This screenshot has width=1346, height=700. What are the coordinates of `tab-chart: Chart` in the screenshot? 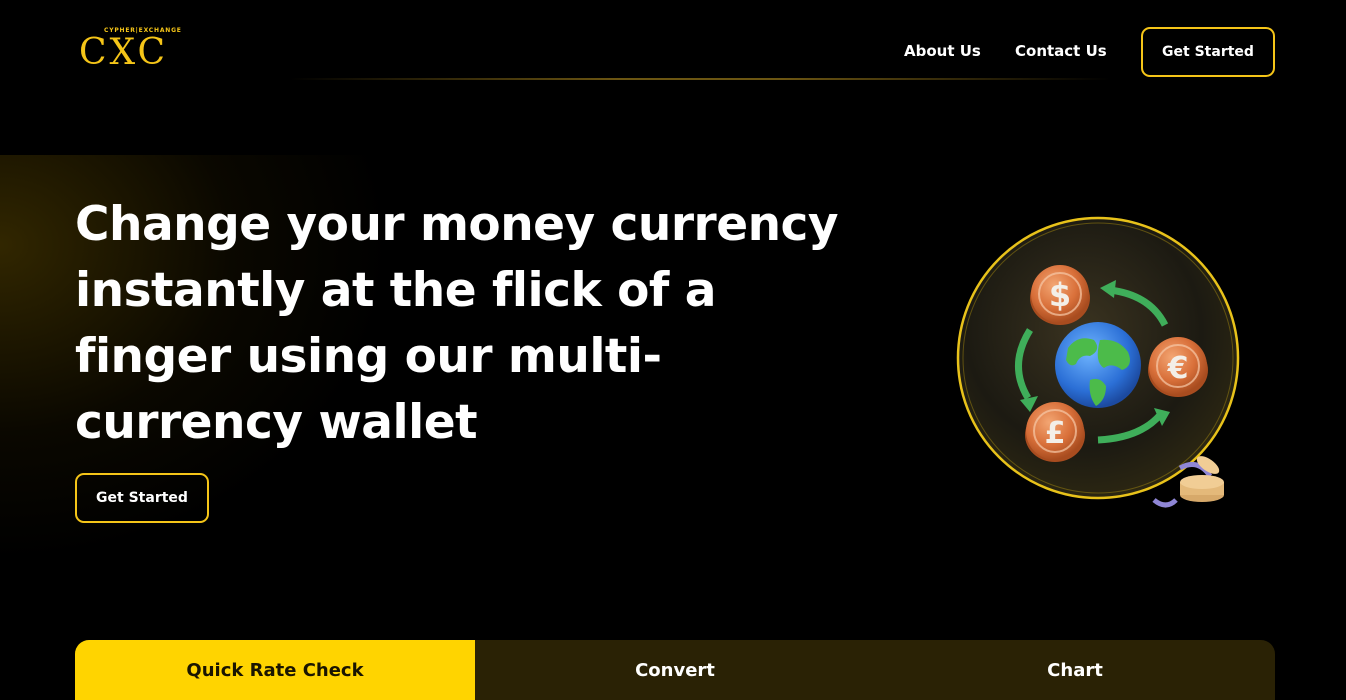 It's located at (1075, 670).